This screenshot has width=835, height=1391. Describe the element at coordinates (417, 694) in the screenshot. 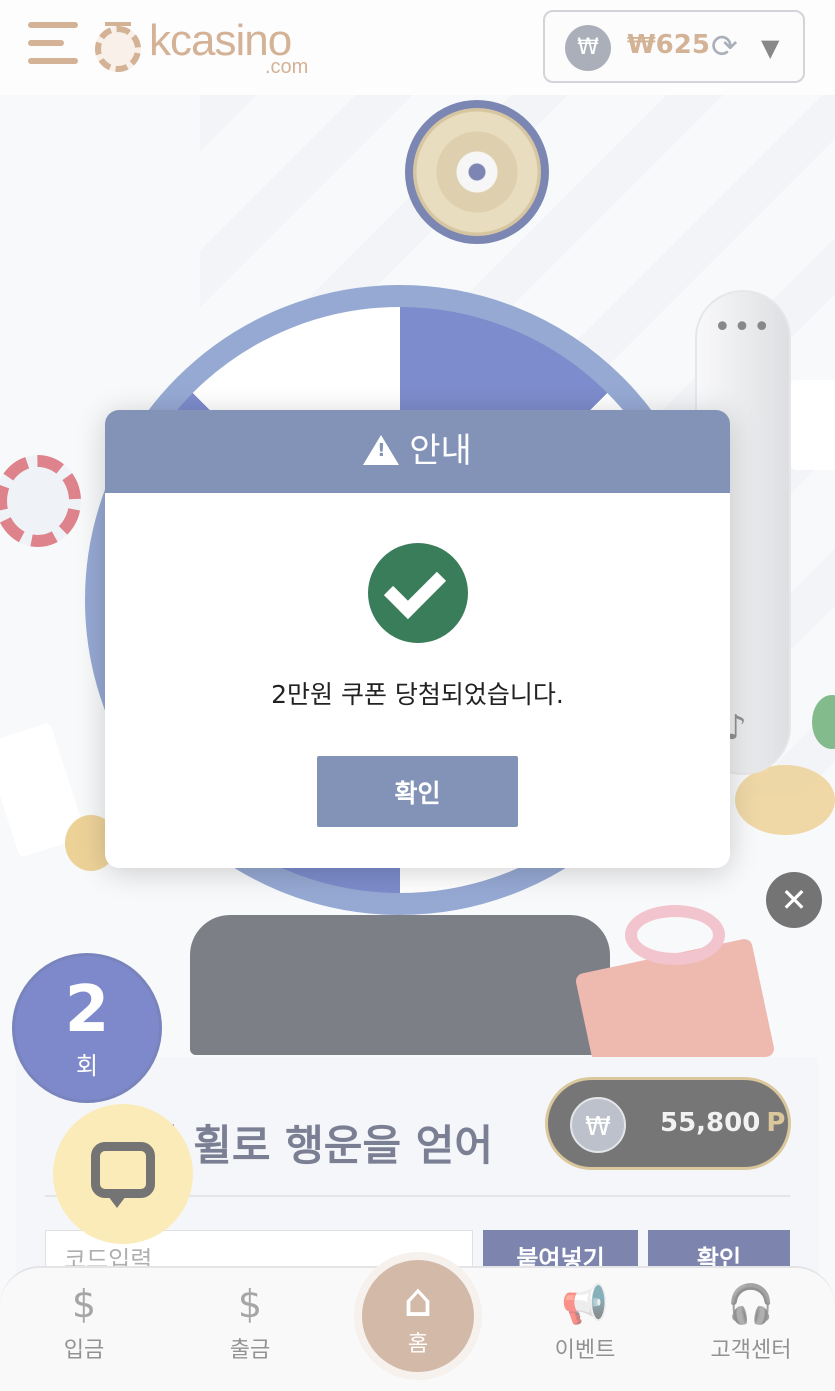

I see `modal-message: 2만원 쿠폰 당첨되었습니다.` at that location.